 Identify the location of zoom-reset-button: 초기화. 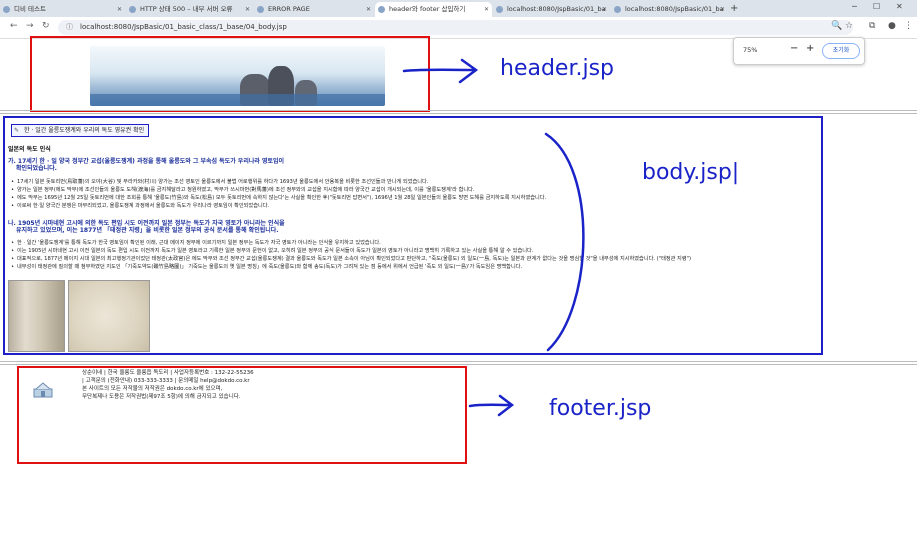
(841, 51).